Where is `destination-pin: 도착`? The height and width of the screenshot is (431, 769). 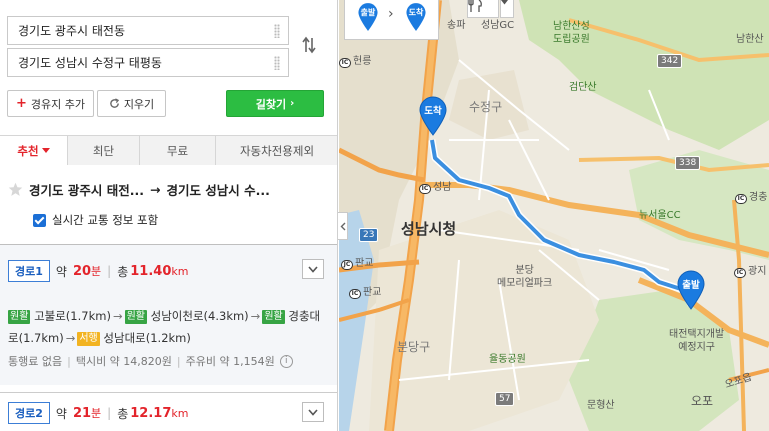
destination-pin: 도착 is located at coordinates (433, 116).